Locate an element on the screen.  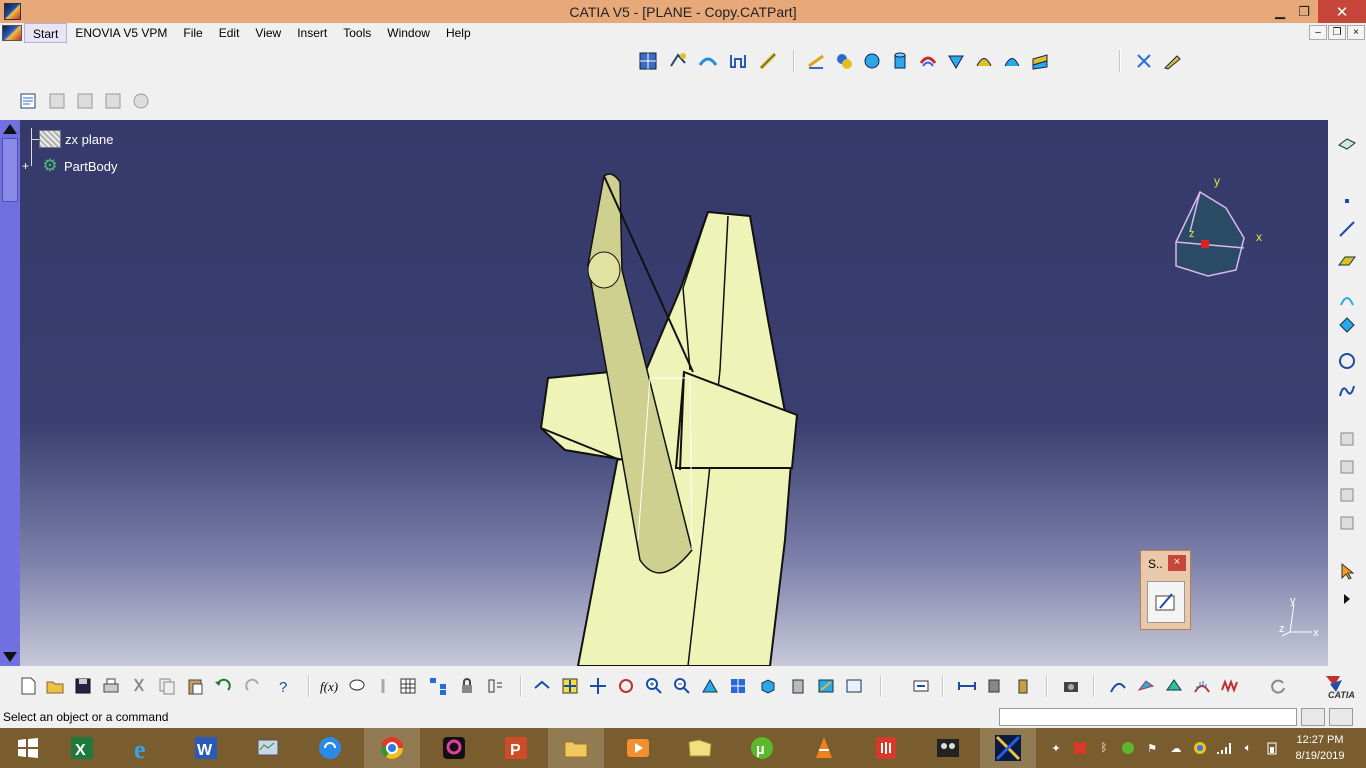
sync-icon is located at coordinates (330, 748).